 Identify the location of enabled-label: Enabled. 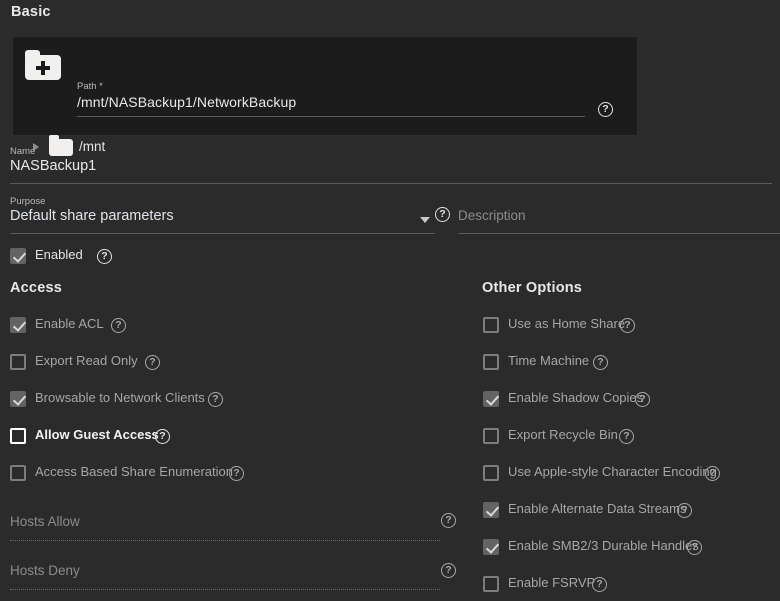
(59, 254).